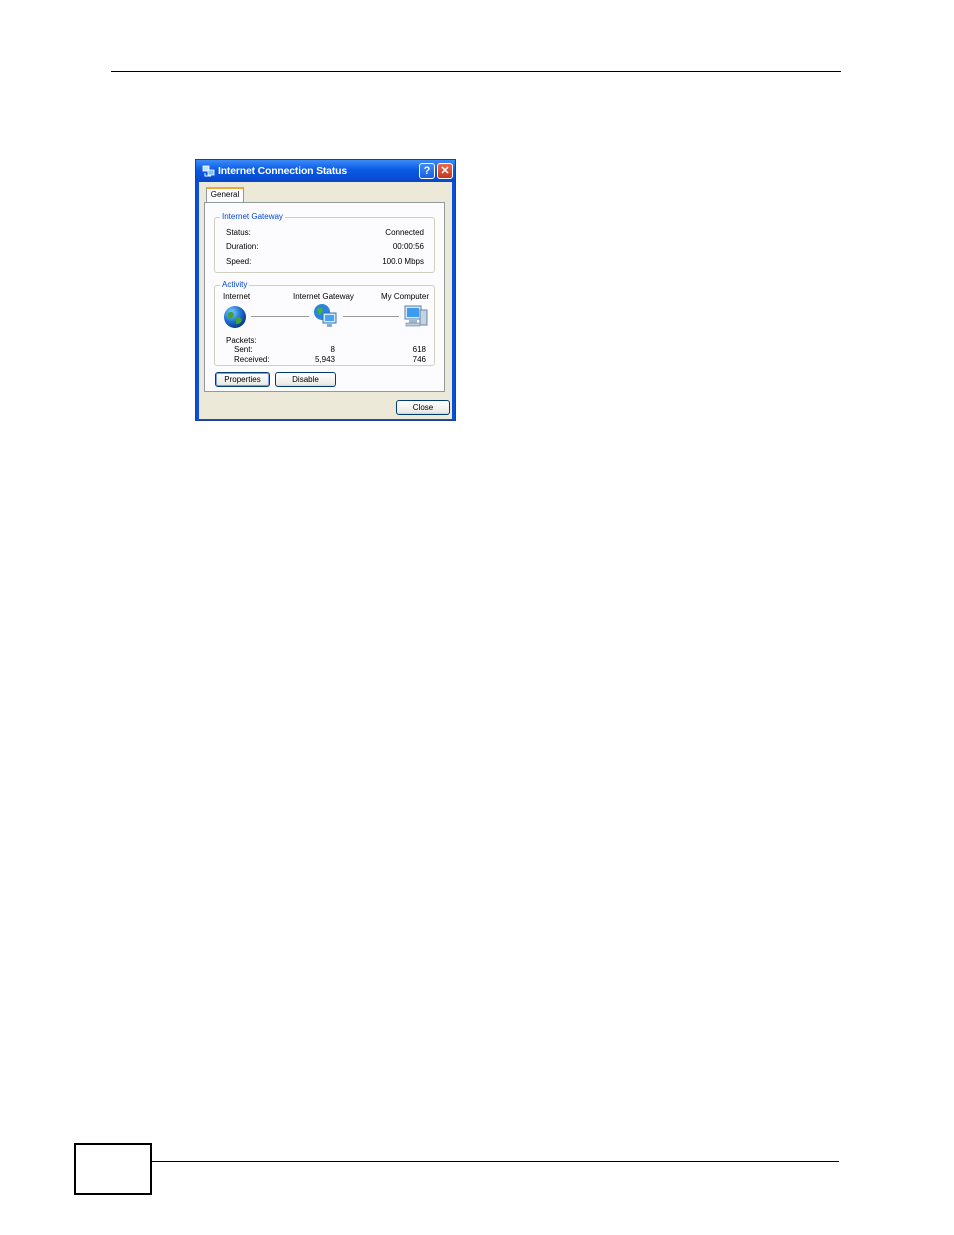 The width and height of the screenshot is (954, 1235). What do you see at coordinates (419, 359) in the screenshot?
I see `received-computer-value: 746` at bounding box center [419, 359].